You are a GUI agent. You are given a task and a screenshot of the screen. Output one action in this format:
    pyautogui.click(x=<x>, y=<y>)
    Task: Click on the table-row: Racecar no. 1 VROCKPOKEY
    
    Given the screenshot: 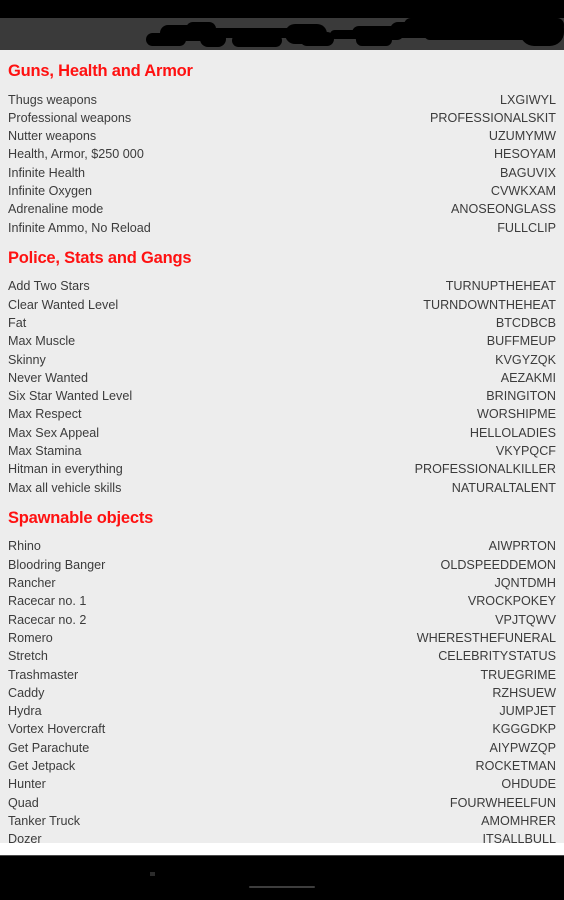 What is the action you would take?
    pyautogui.click(x=282, y=601)
    